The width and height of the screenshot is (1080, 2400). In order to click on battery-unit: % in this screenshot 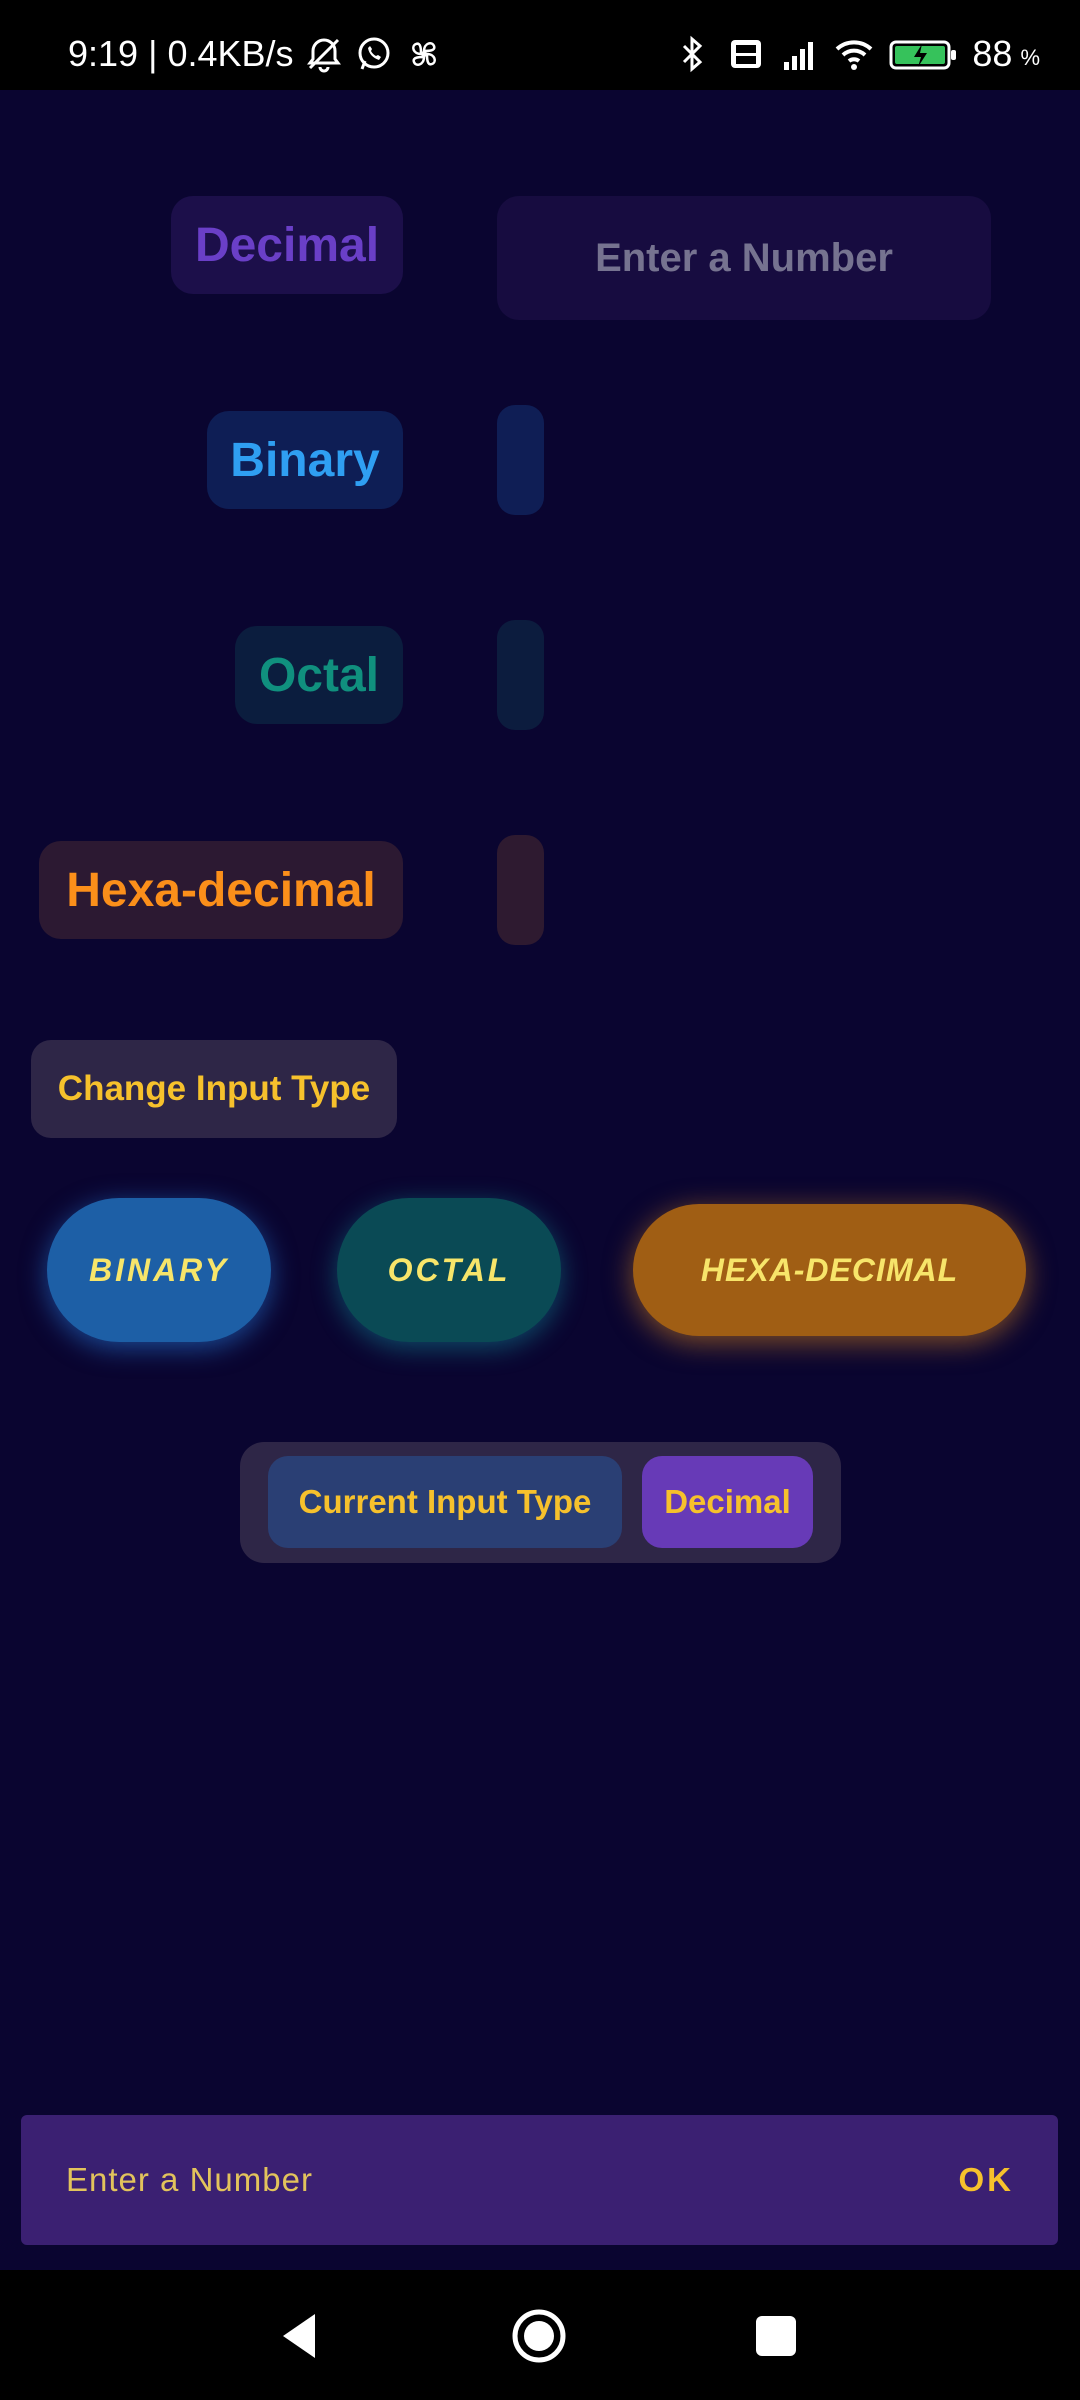, I will do `click(1030, 57)`.